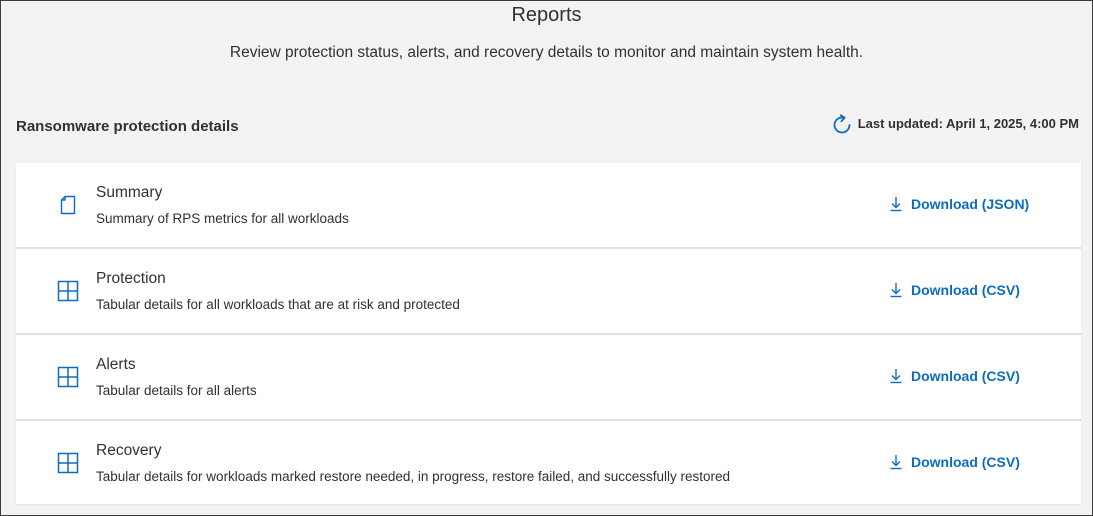 The width and height of the screenshot is (1093, 516). I want to click on page-title: Reports, so click(546, 15).